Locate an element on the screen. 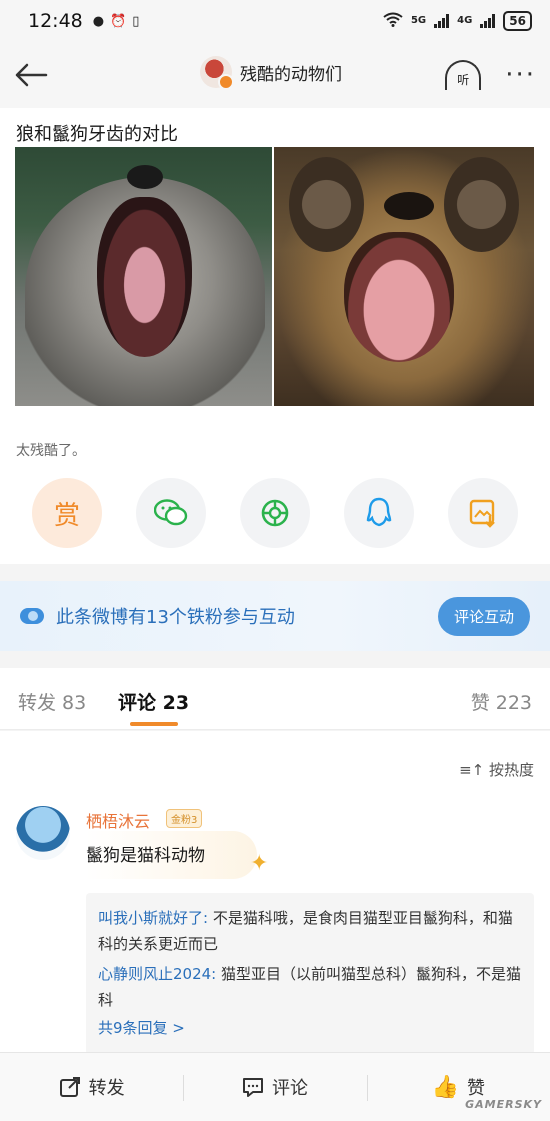 The width and height of the screenshot is (550, 1121). tab-repost: 转发 83 is located at coordinates (52, 701).